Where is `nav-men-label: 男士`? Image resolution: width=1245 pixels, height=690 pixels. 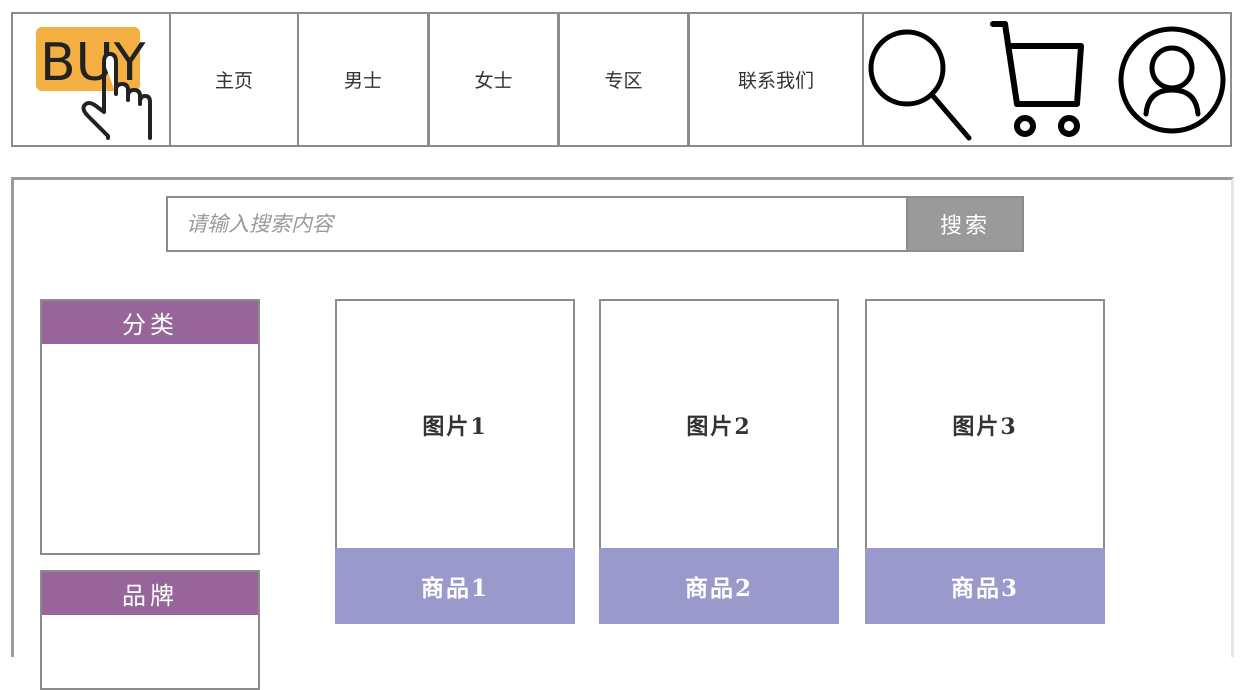
nav-men-label: 男士 is located at coordinates (363, 79).